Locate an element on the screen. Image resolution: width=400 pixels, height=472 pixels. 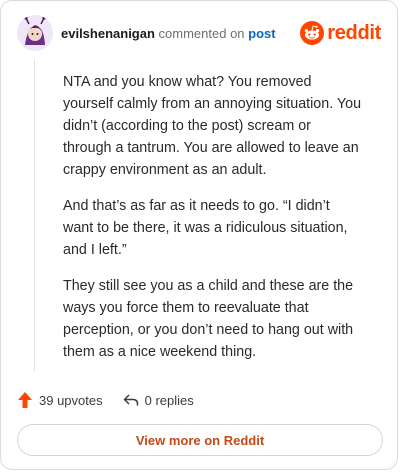
comment-meta: evilshenanigan commented on post is located at coordinates (168, 33).